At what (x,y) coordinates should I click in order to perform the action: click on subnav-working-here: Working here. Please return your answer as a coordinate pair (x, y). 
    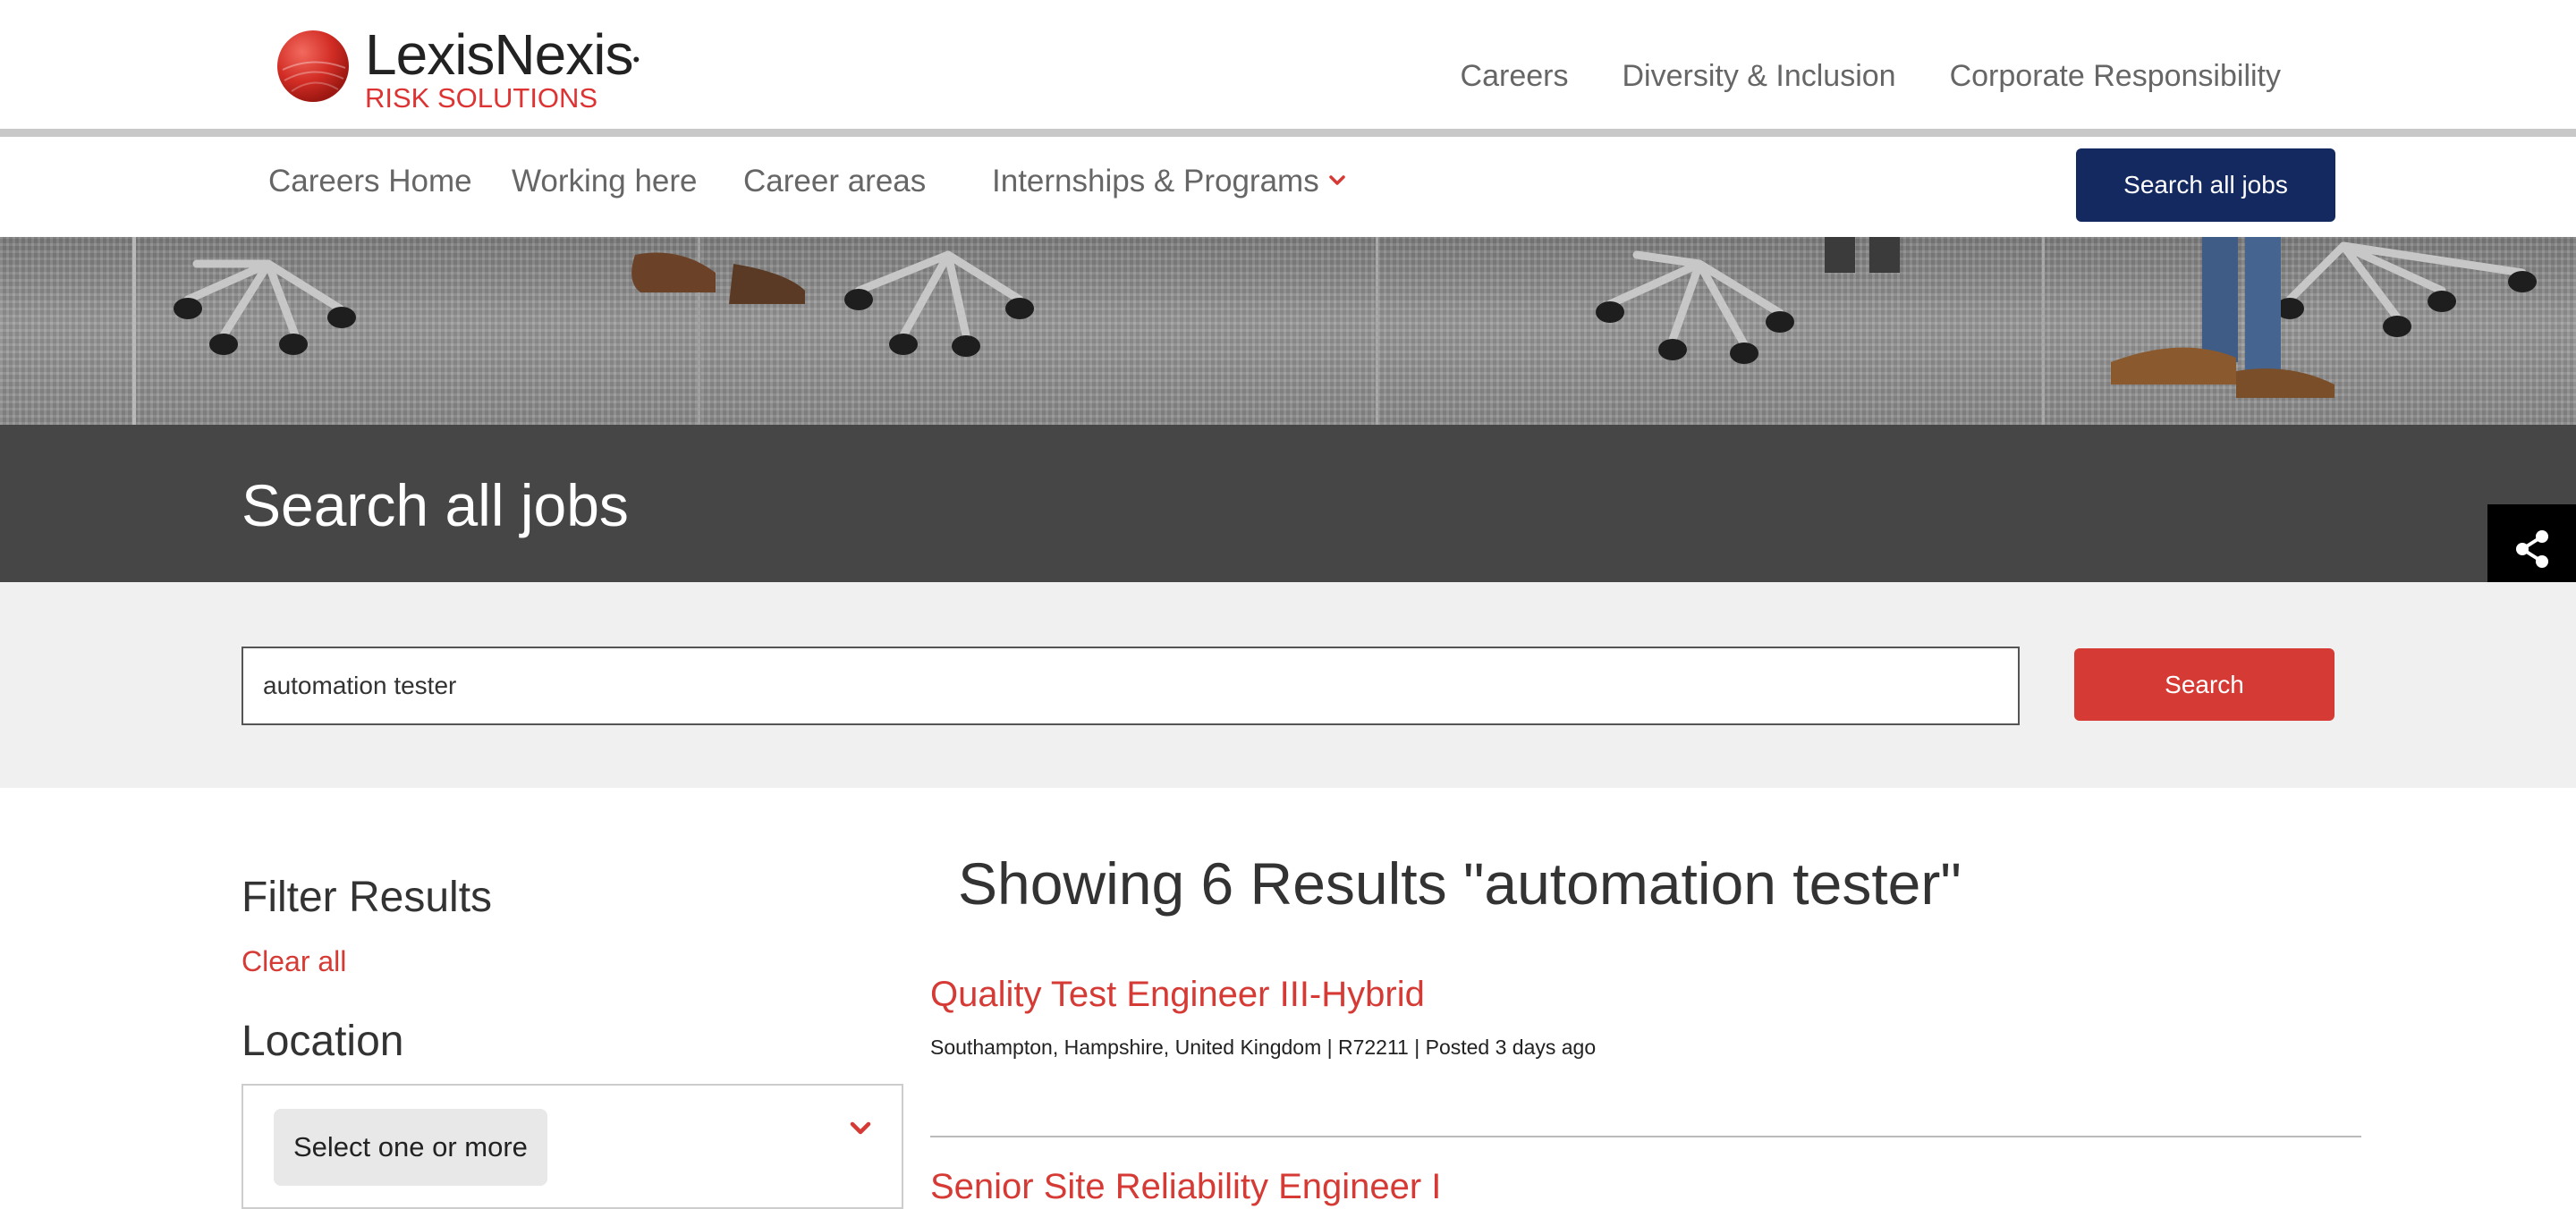
    Looking at the image, I should click on (605, 181).